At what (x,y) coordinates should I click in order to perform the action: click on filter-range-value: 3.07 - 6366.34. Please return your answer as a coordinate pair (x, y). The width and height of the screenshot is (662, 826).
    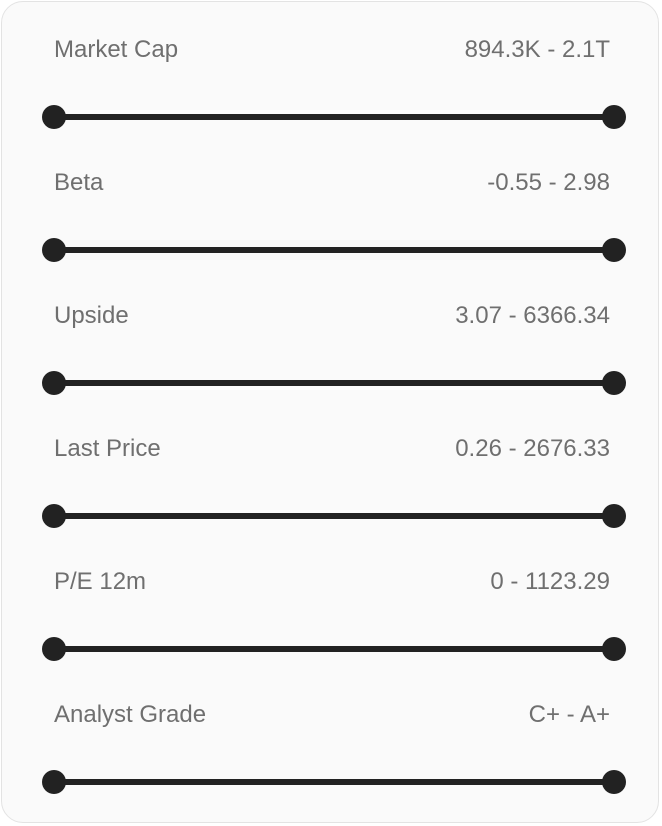
    Looking at the image, I should click on (532, 315).